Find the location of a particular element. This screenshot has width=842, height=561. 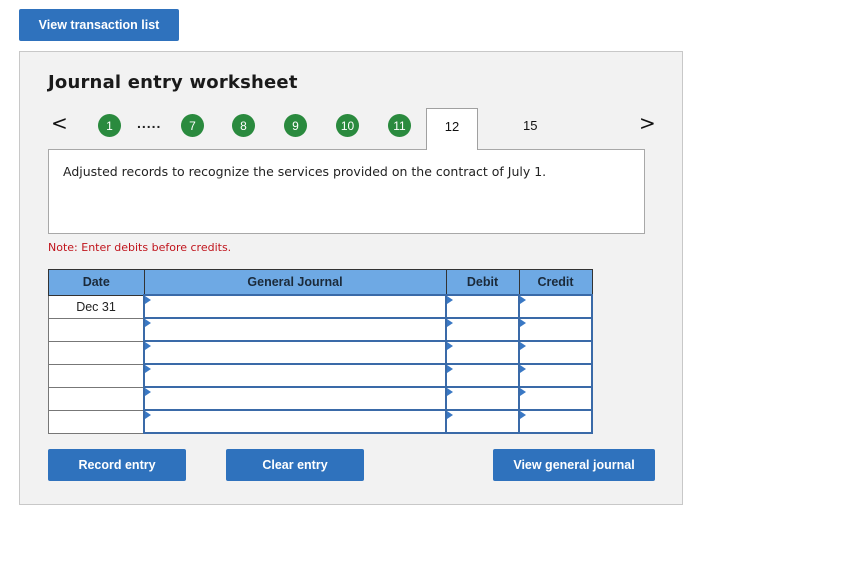

date-cell: Dec 31 is located at coordinates (96, 306).